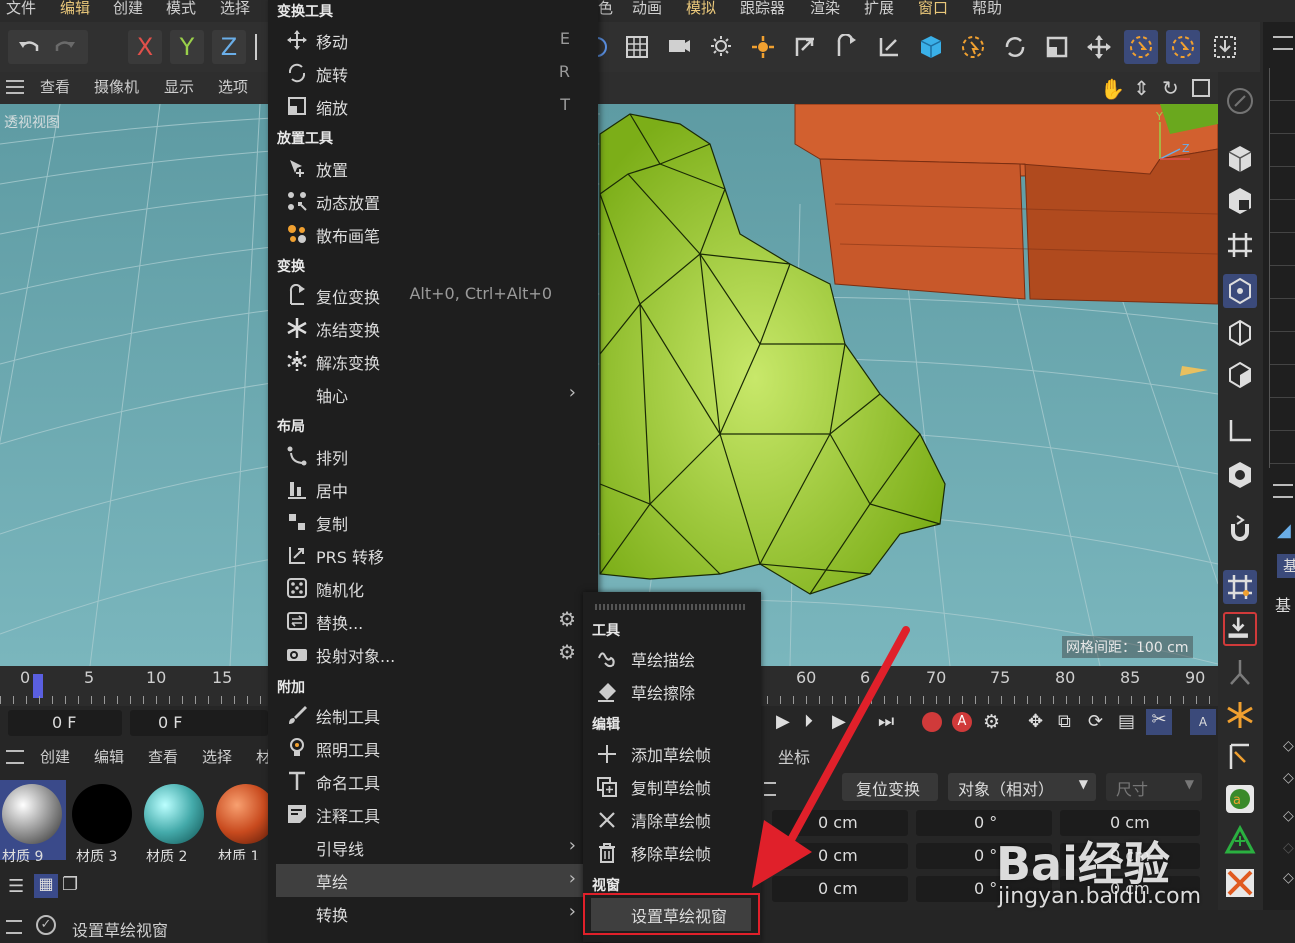 This screenshot has width=1295, height=943. What do you see at coordinates (1141, 88) in the screenshot?
I see `dolly-icon: ⇕` at bounding box center [1141, 88].